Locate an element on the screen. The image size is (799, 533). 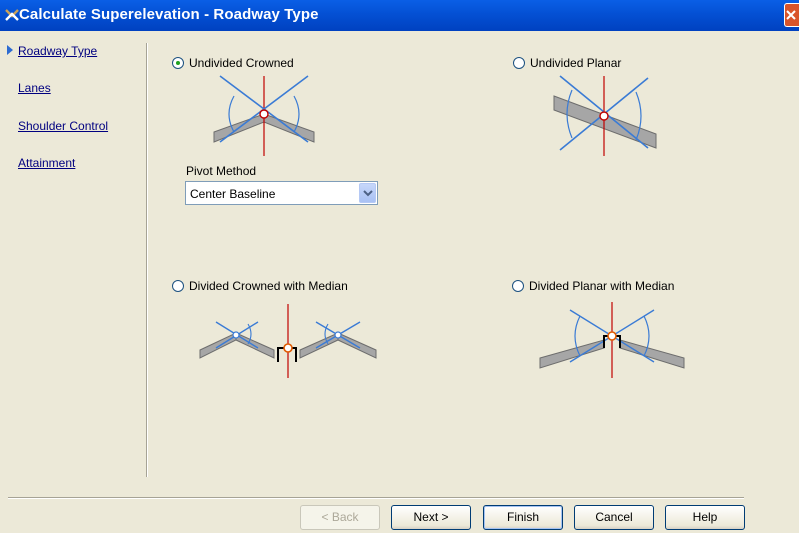
divided-planar-median-diagram is located at coordinates (612, 340).